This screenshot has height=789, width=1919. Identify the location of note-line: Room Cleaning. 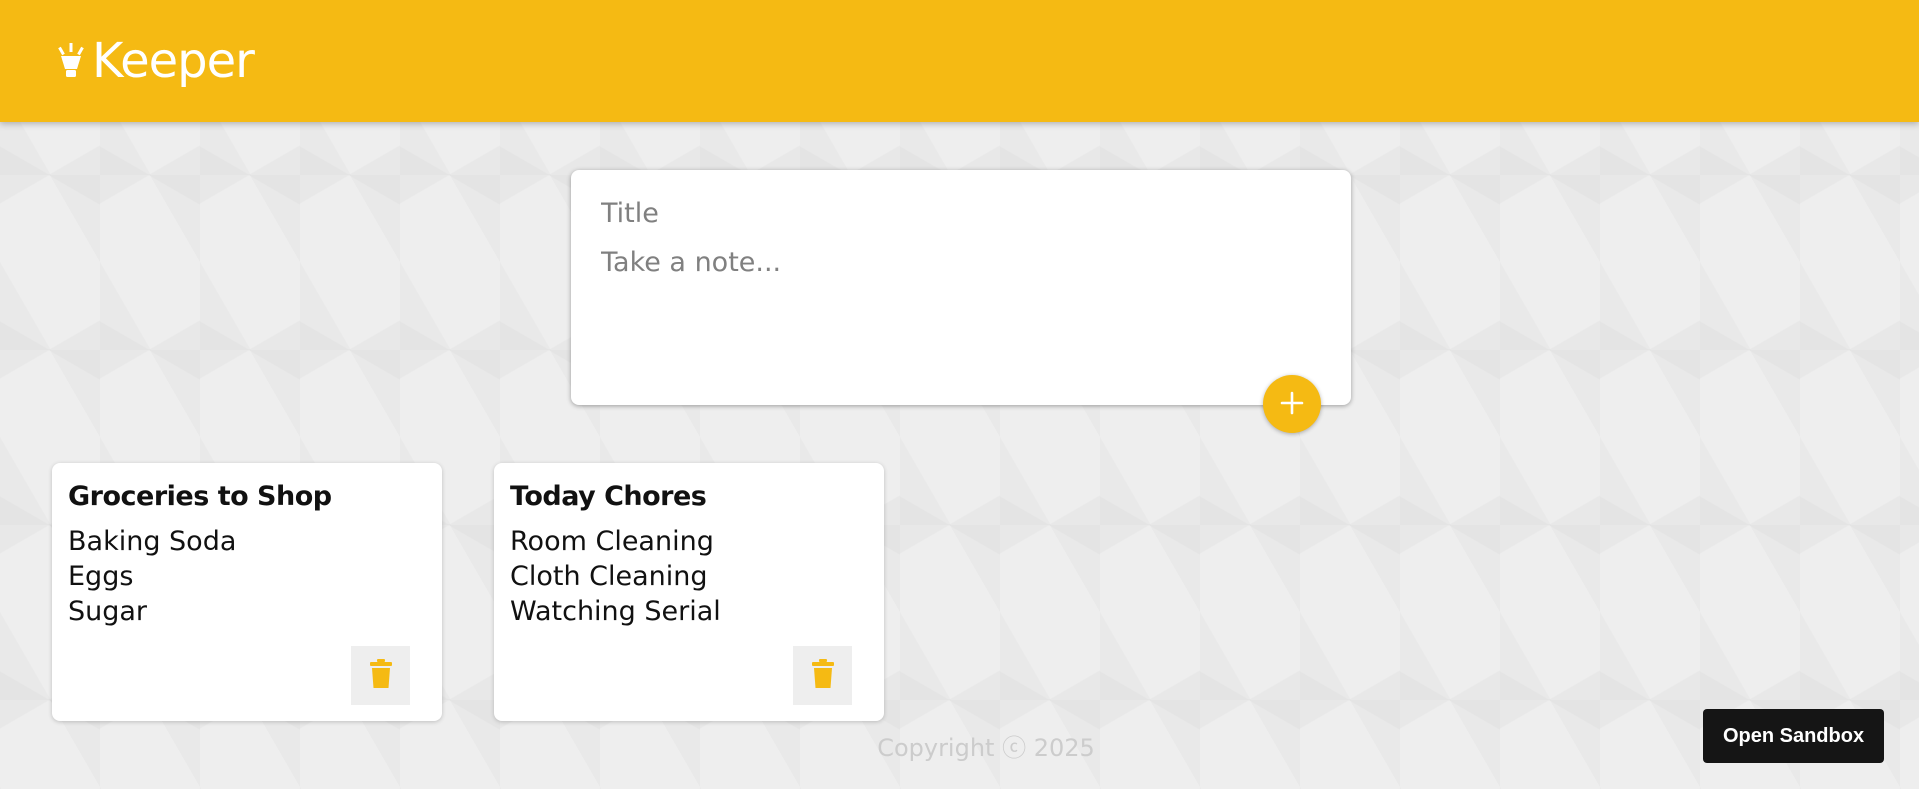
(612, 541).